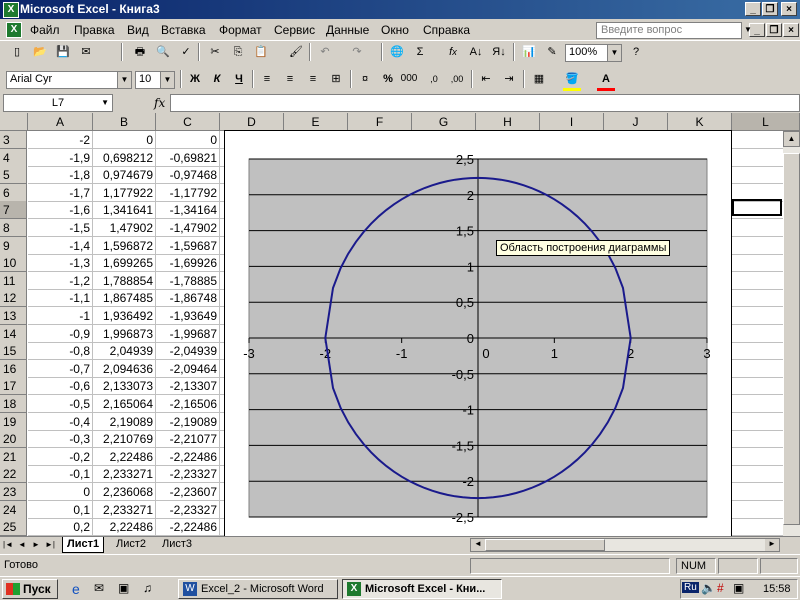 The width and height of the screenshot is (800, 600). Describe the element at coordinates (188, 140) in the screenshot. I see `cell-c: 0` at that location.